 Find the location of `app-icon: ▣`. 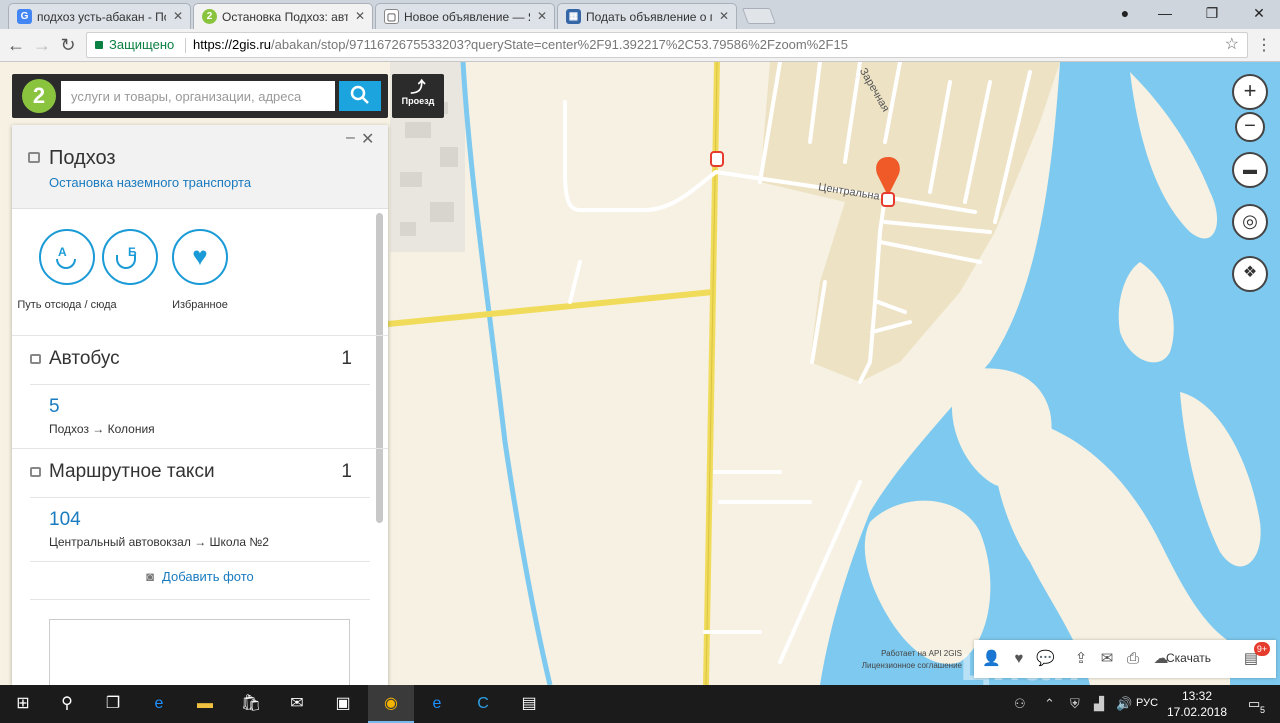

app-icon: ▣ is located at coordinates (343, 704).